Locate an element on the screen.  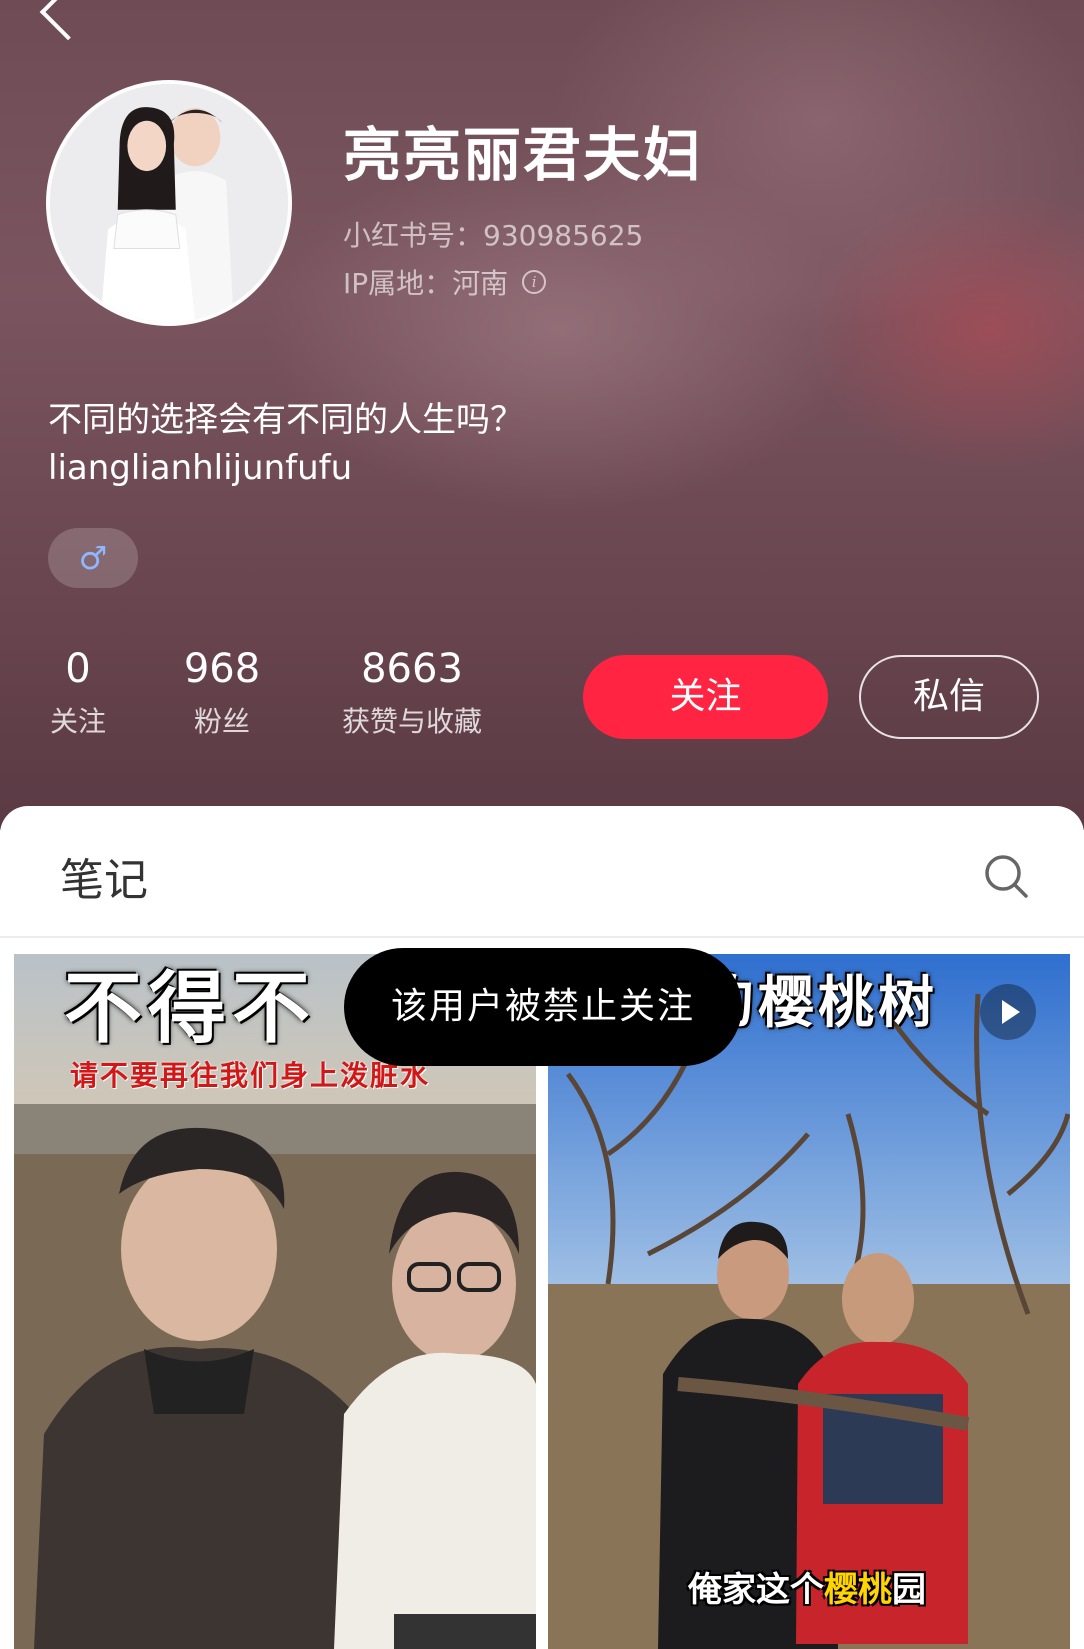
stat-likes-label: 获赞与收藏 is located at coordinates (411, 721).